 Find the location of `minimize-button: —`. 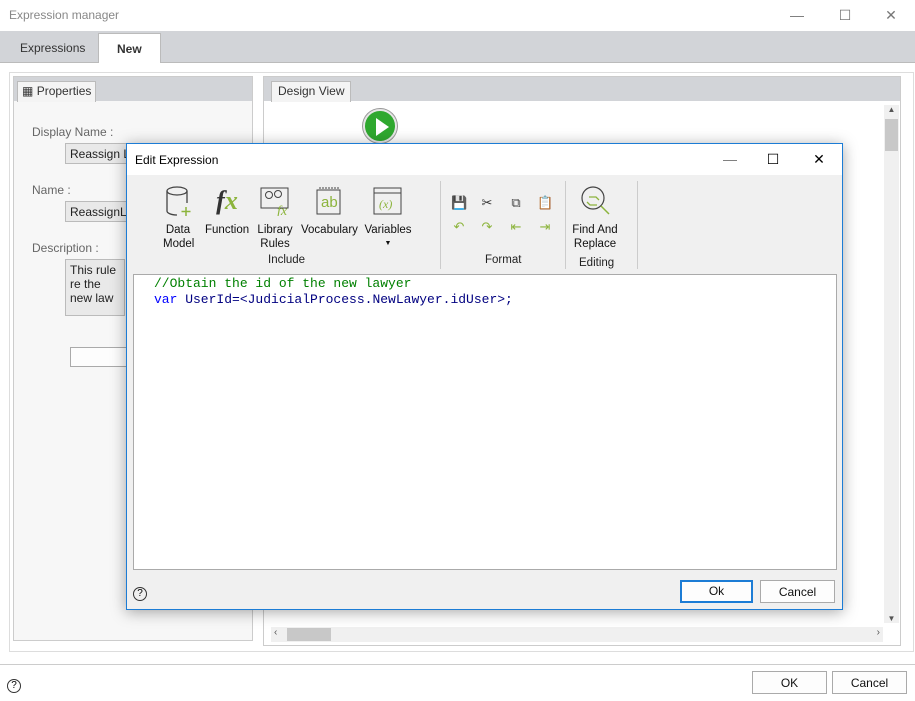

minimize-button: — is located at coordinates (797, 15).